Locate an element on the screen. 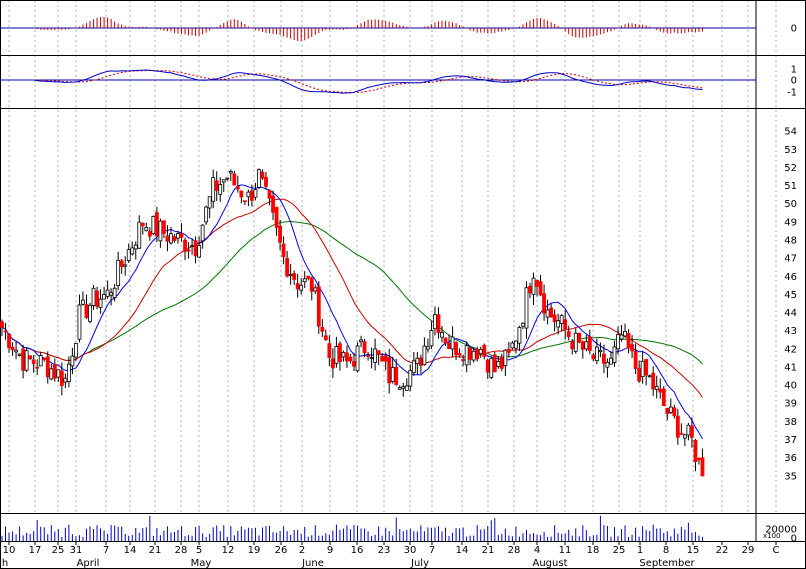  x-day-label: 2 is located at coordinates (302, 550).